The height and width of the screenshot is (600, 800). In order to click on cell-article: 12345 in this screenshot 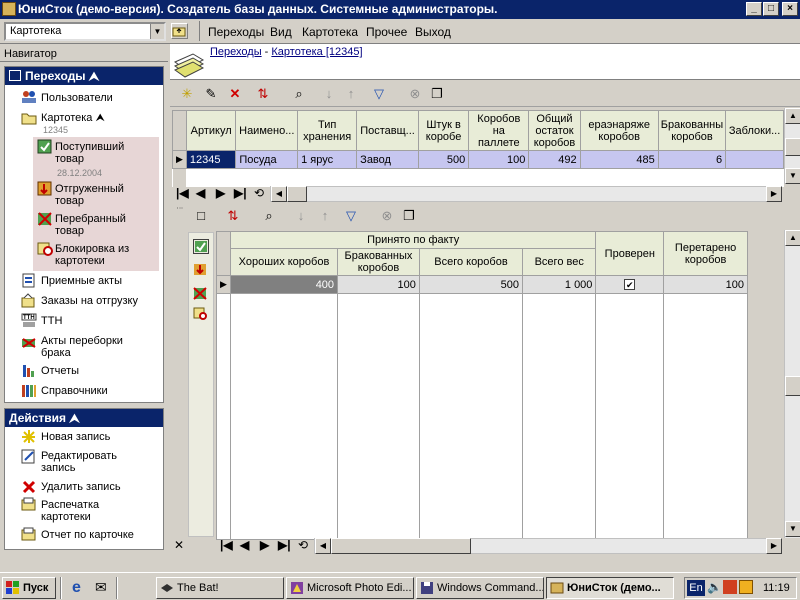, I will do `click(211, 159)`.